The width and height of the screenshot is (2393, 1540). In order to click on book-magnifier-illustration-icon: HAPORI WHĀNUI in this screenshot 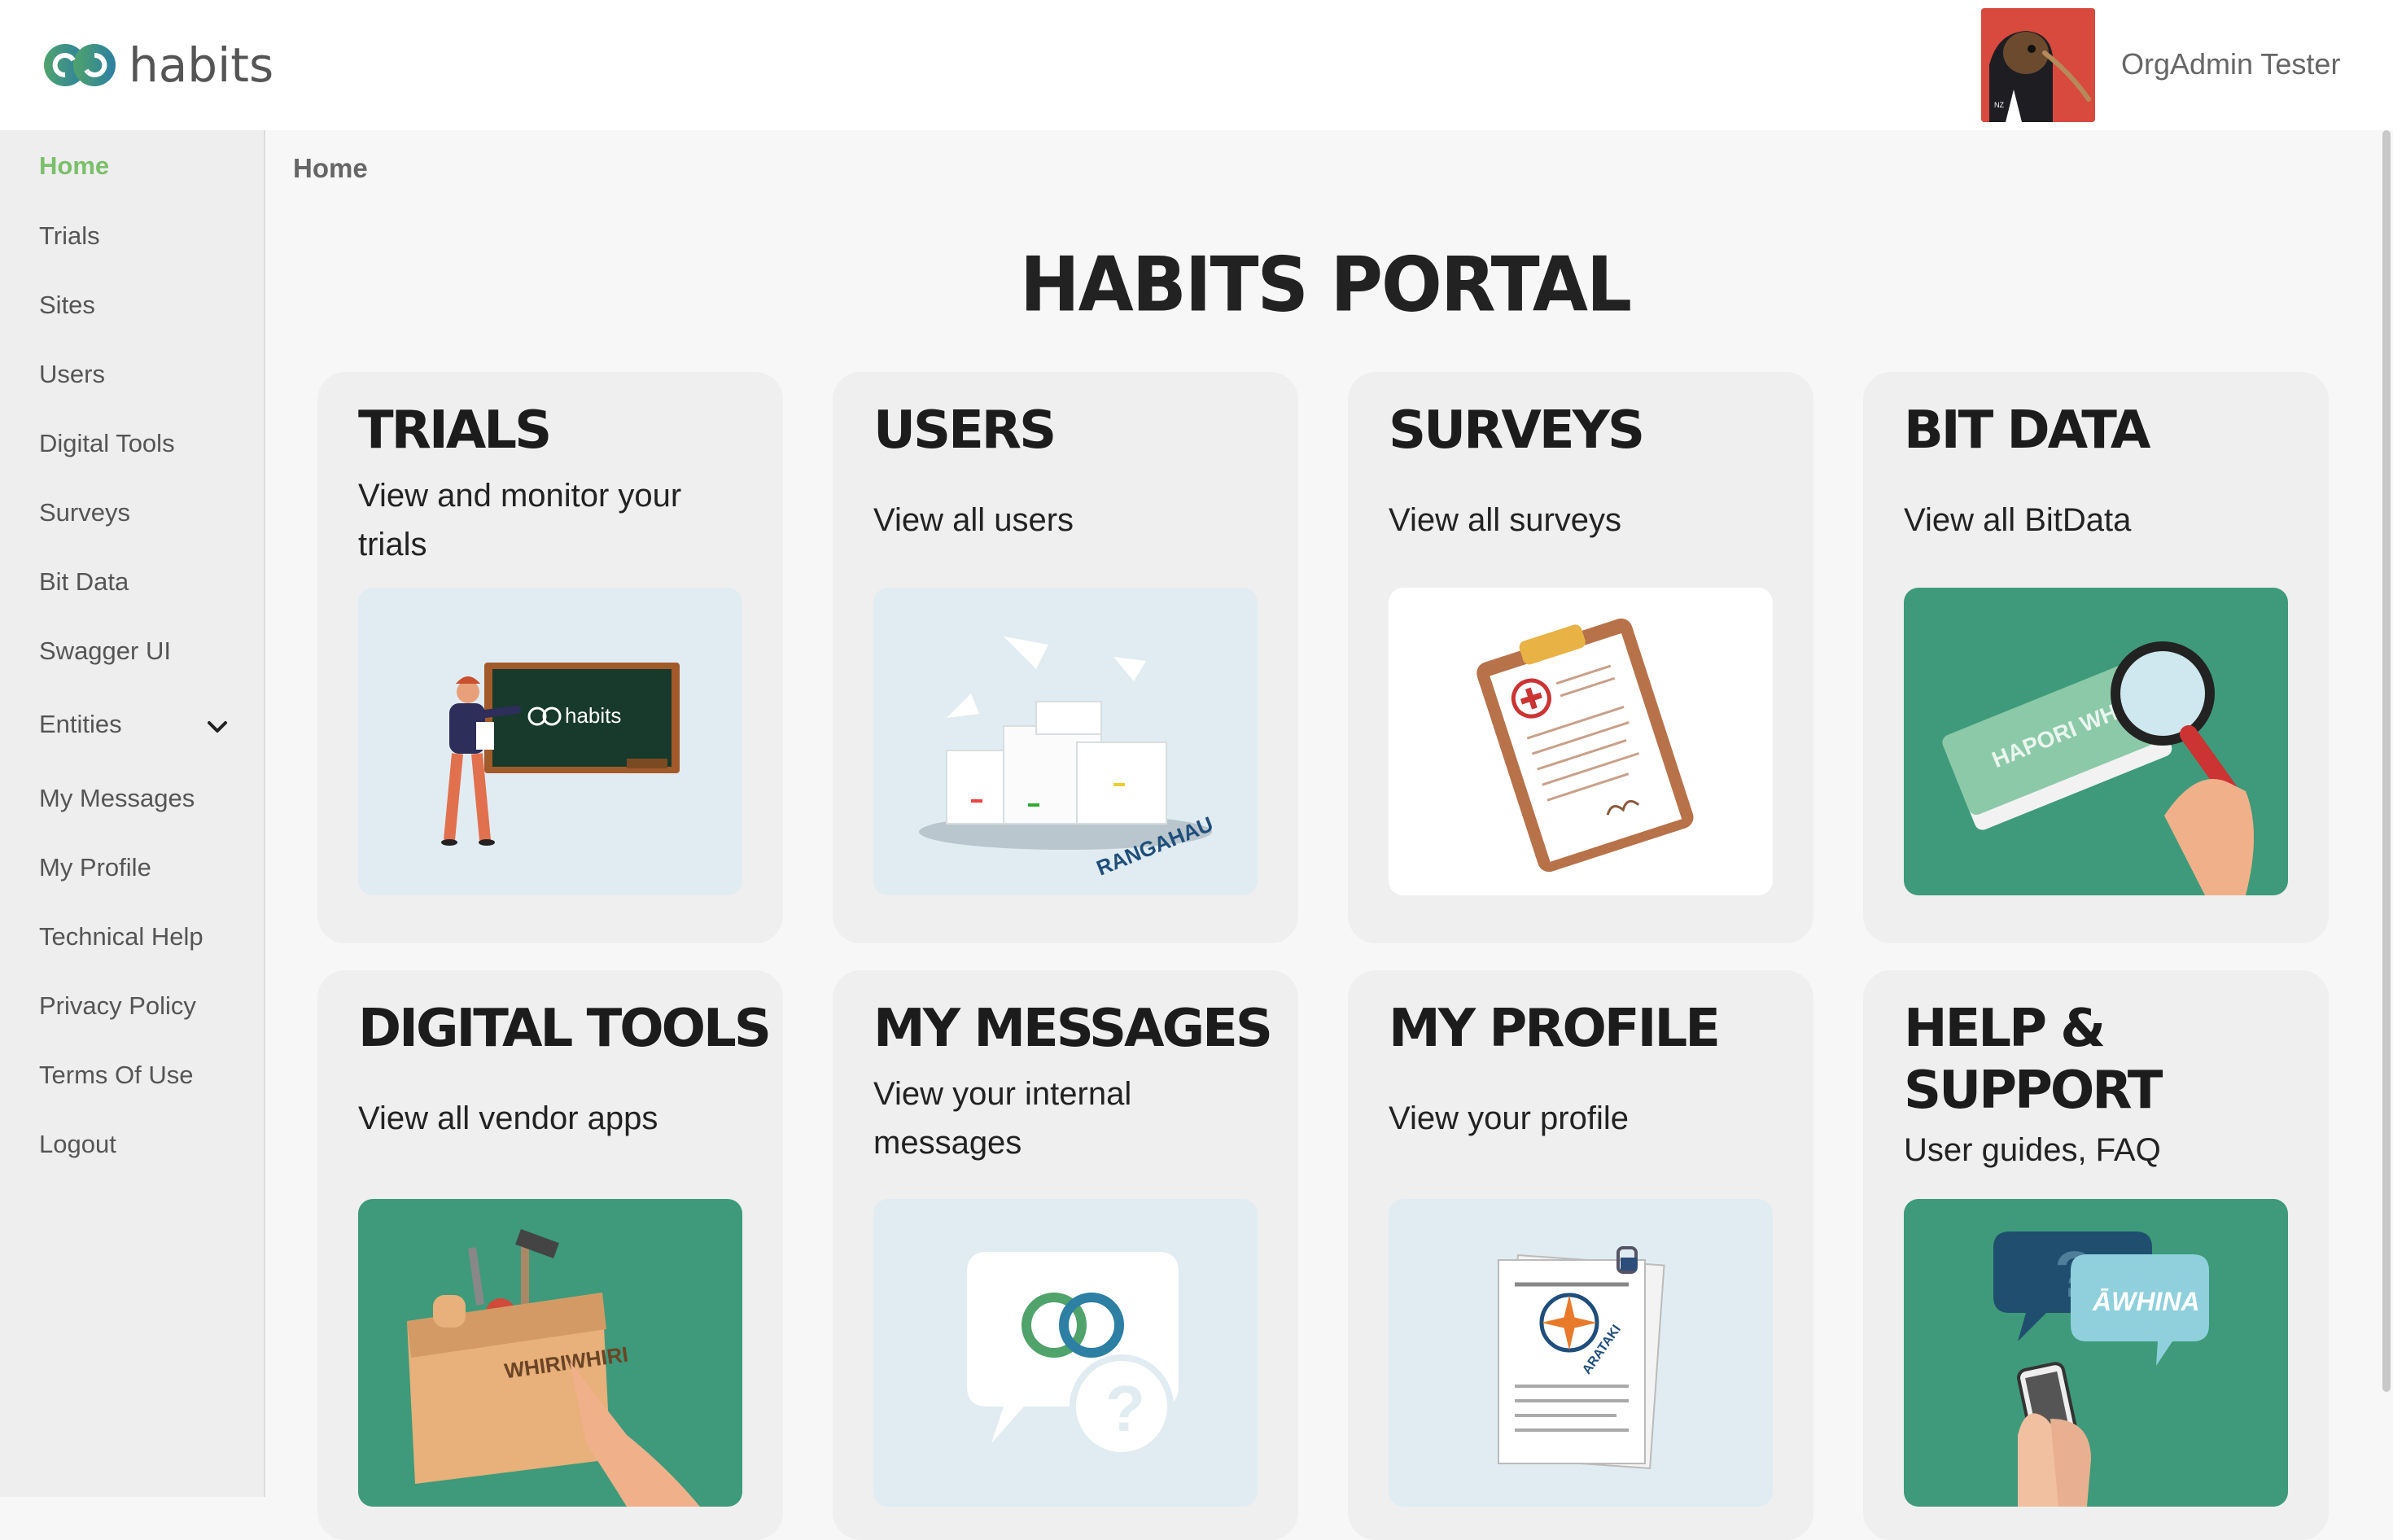, I will do `click(2098, 768)`.